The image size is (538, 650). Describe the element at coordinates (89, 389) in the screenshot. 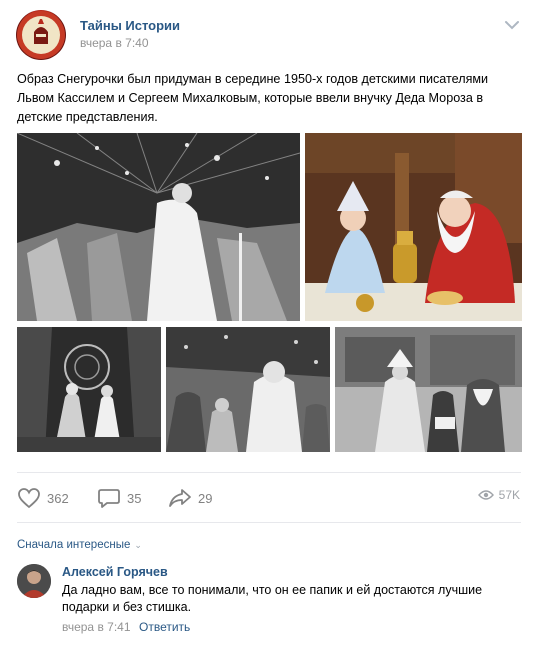

I see `photo-stage-performance` at that location.